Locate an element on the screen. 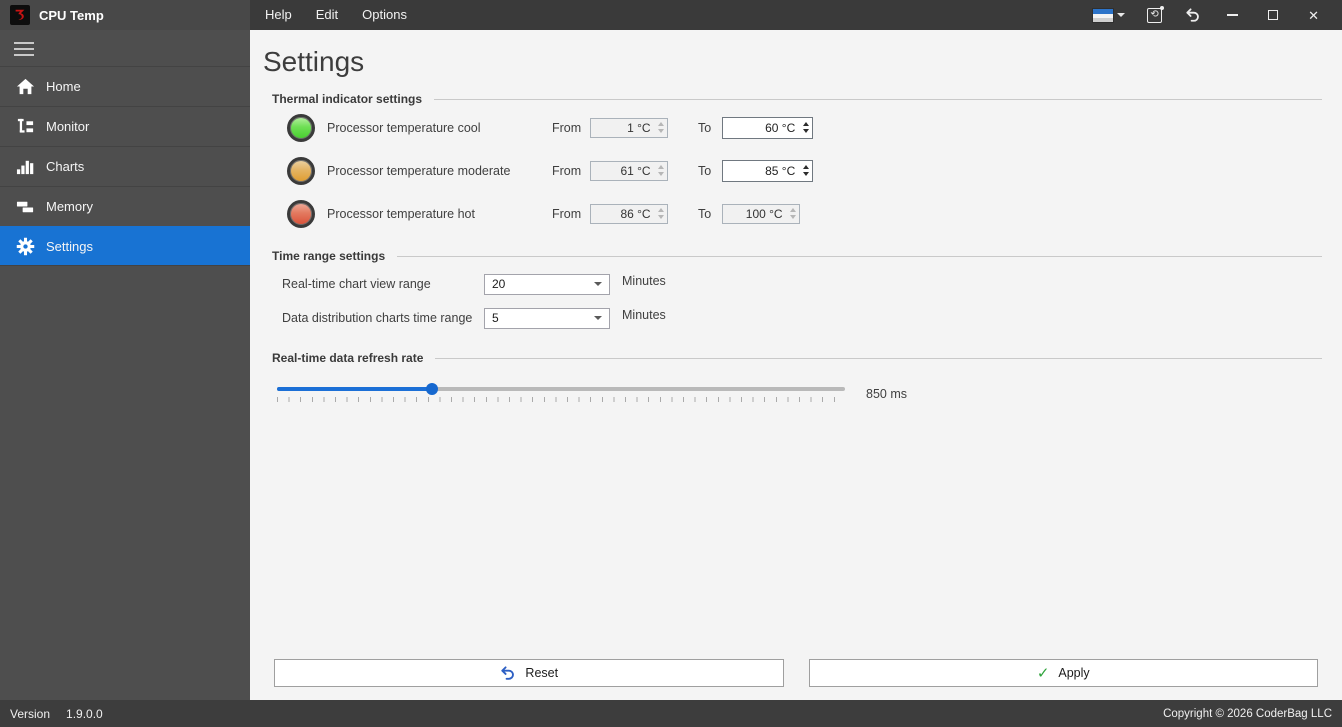 The height and width of the screenshot is (727, 1342). refresh-rate-slider is located at coordinates (561, 392).